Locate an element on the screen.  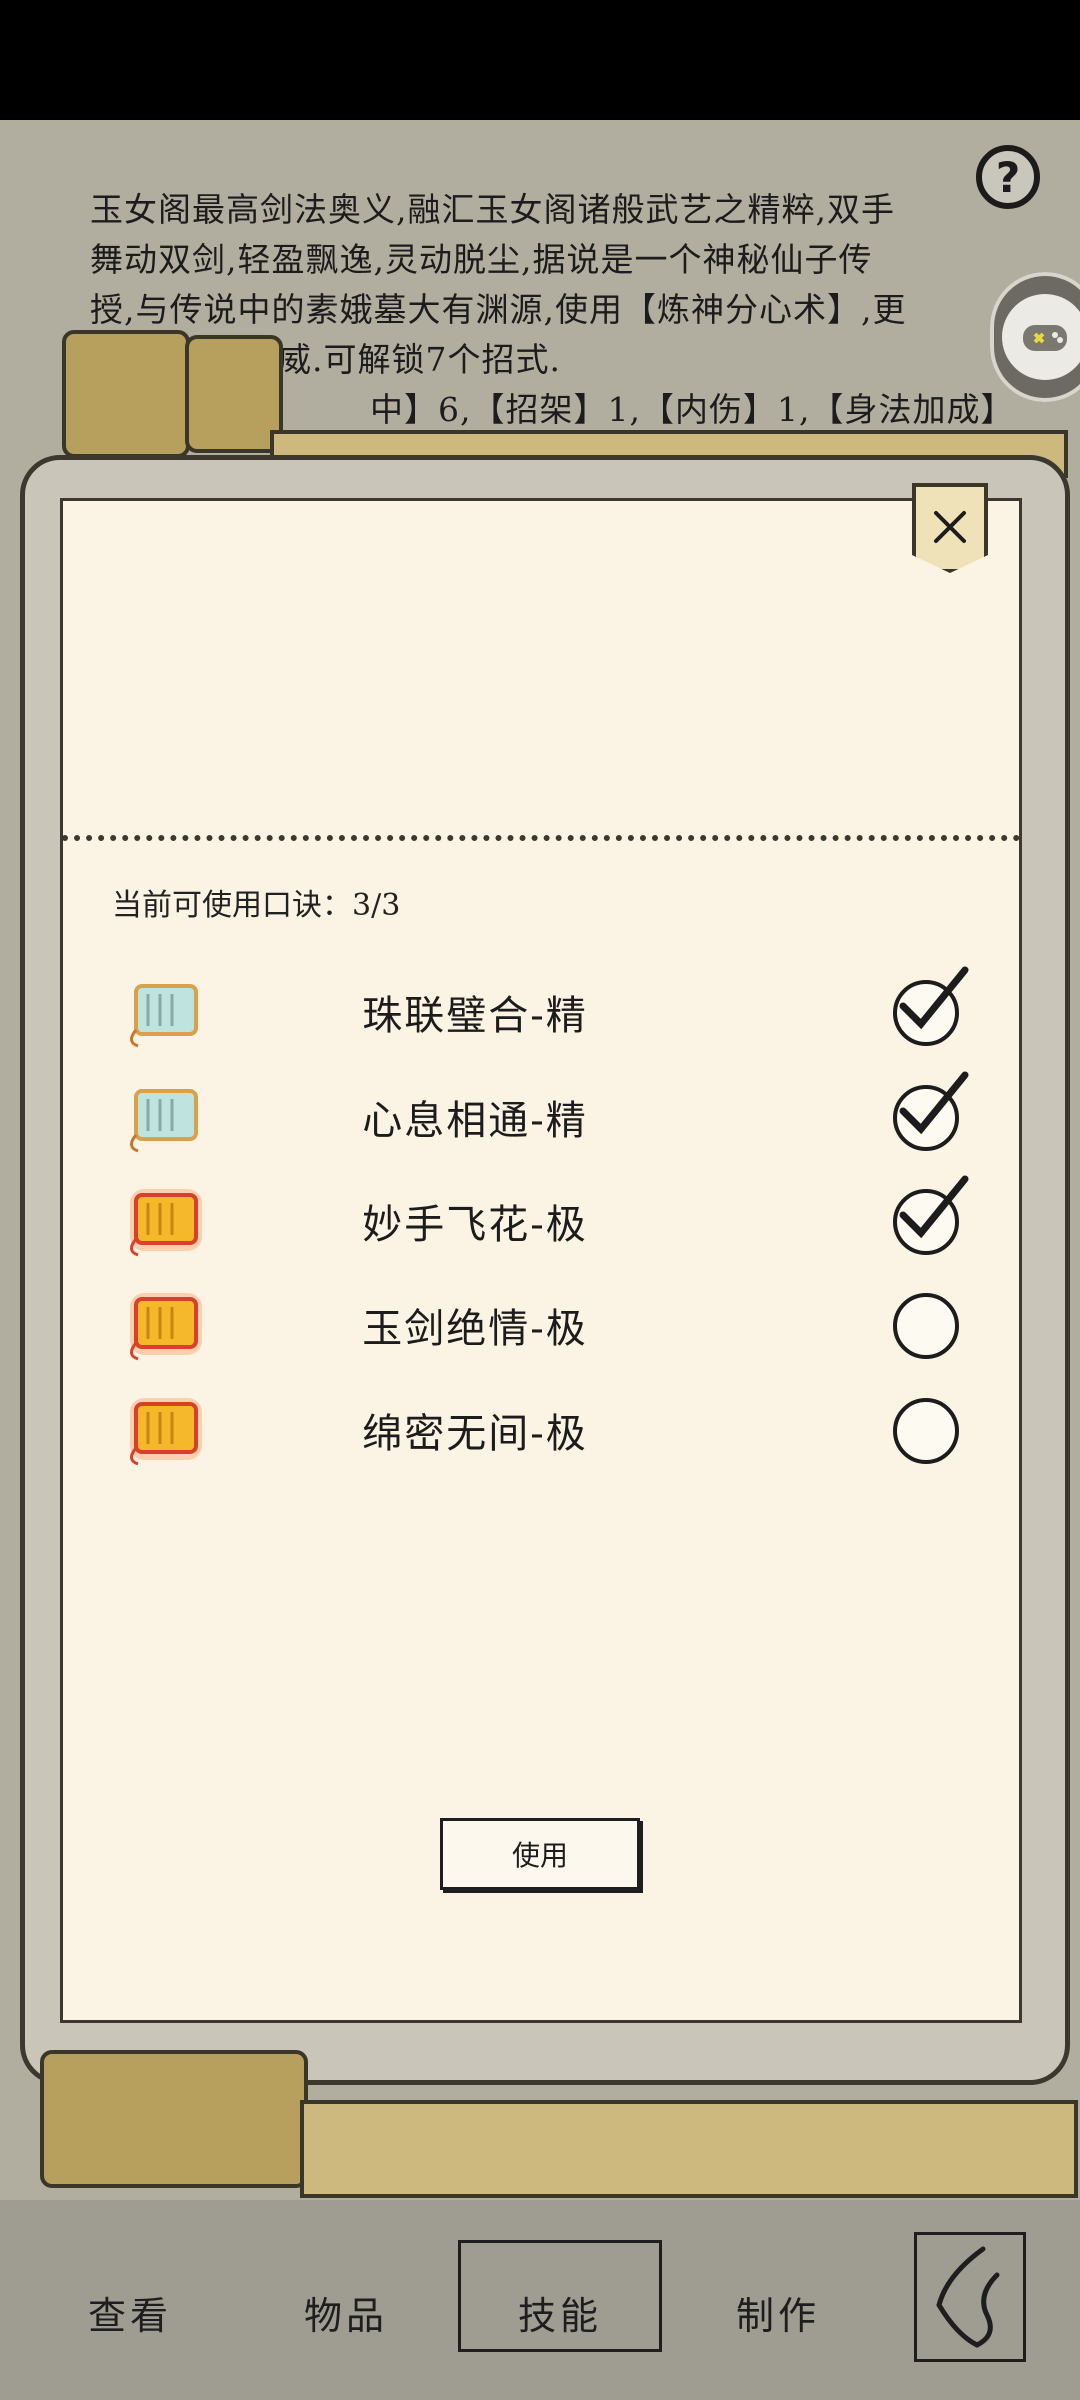
formula-name: 玉剑绝情-极 is located at coordinates (475, 1329).